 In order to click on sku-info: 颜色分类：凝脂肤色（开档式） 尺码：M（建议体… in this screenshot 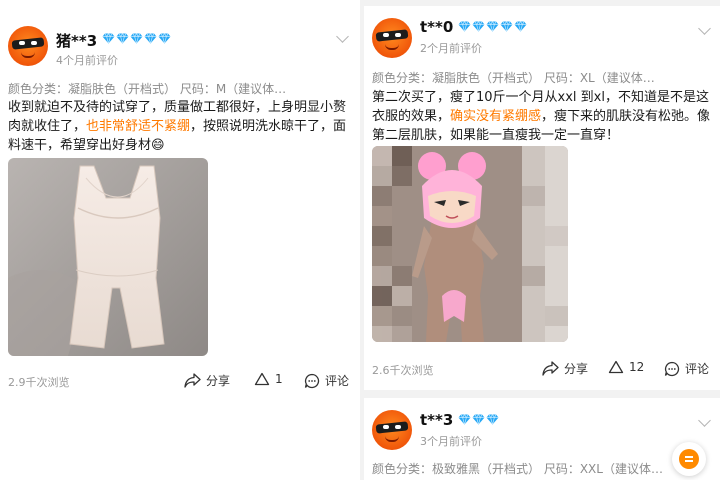, I will do `click(147, 89)`.